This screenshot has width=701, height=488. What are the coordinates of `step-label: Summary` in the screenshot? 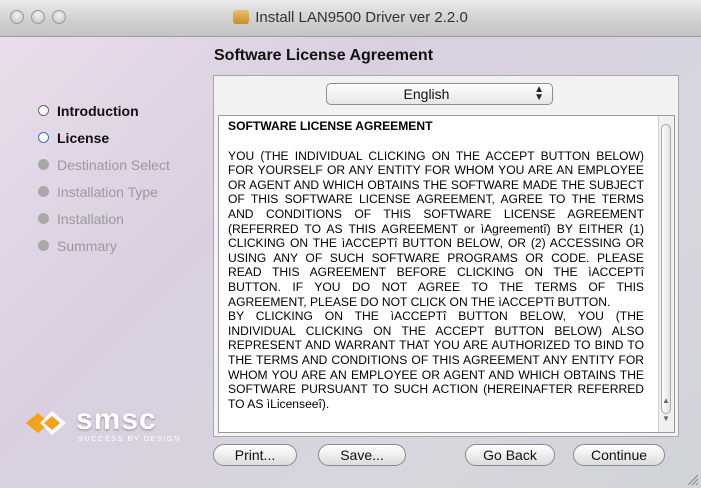 It's located at (87, 245).